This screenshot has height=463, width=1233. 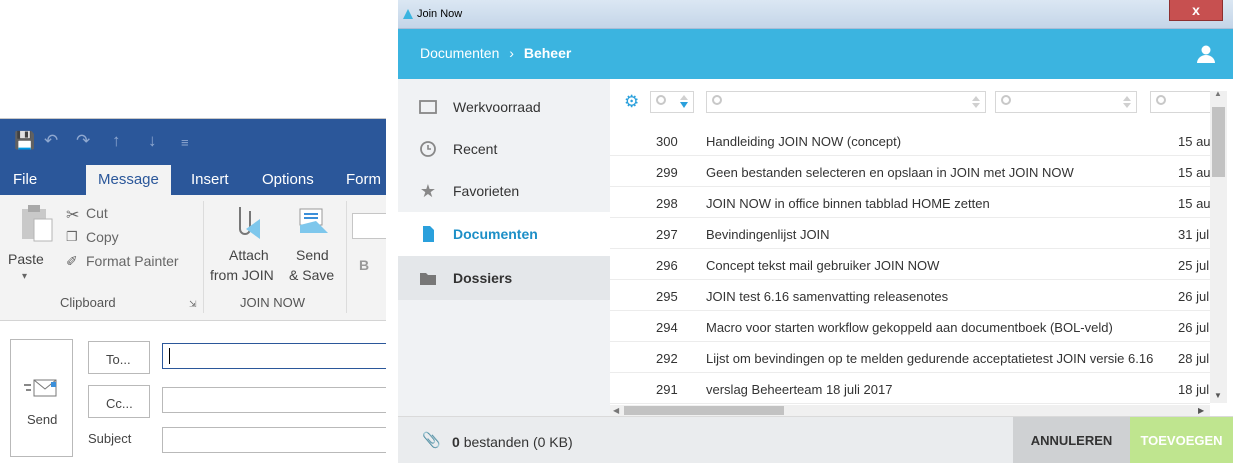 I want to click on star-icon: ★, so click(x=428, y=191).